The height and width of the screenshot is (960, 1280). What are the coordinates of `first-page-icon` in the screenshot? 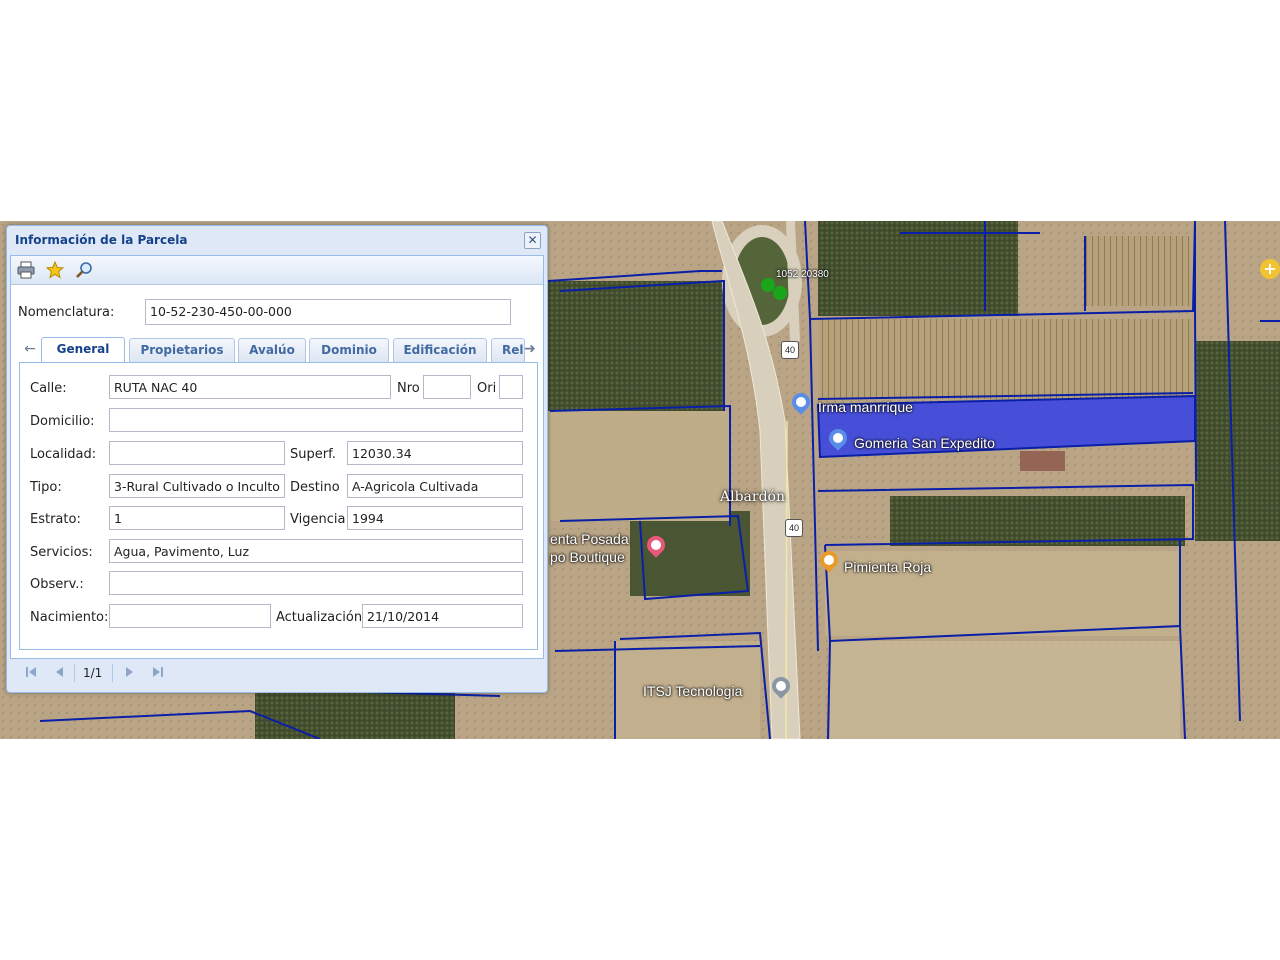 It's located at (31, 672).